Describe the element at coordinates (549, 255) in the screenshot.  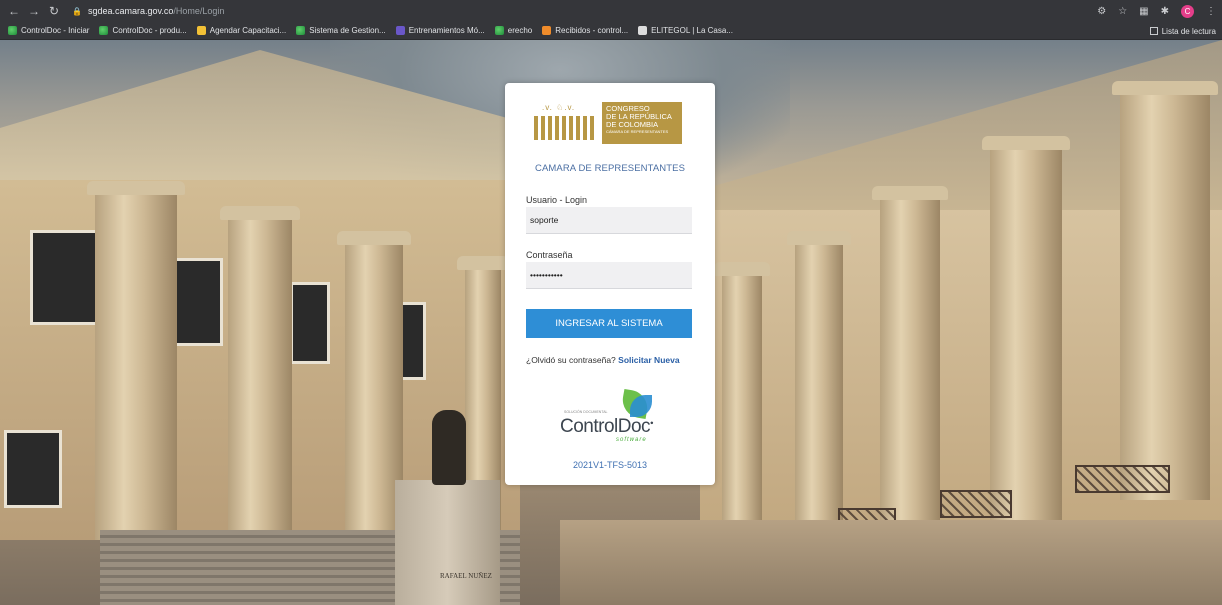
I see `password-label: Contraseña` at that location.